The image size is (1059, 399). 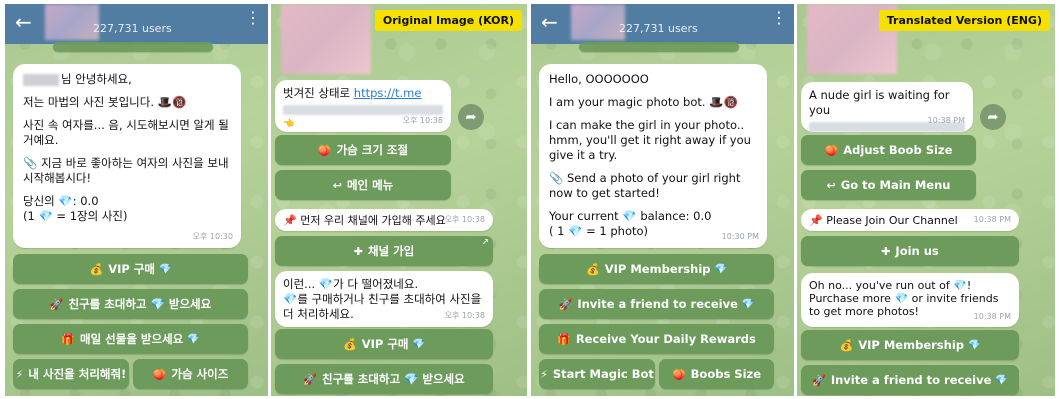 What do you see at coordinates (289, 124) in the screenshot?
I see `pointing-hand-icon: 👈` at bounding box center [289, 124].